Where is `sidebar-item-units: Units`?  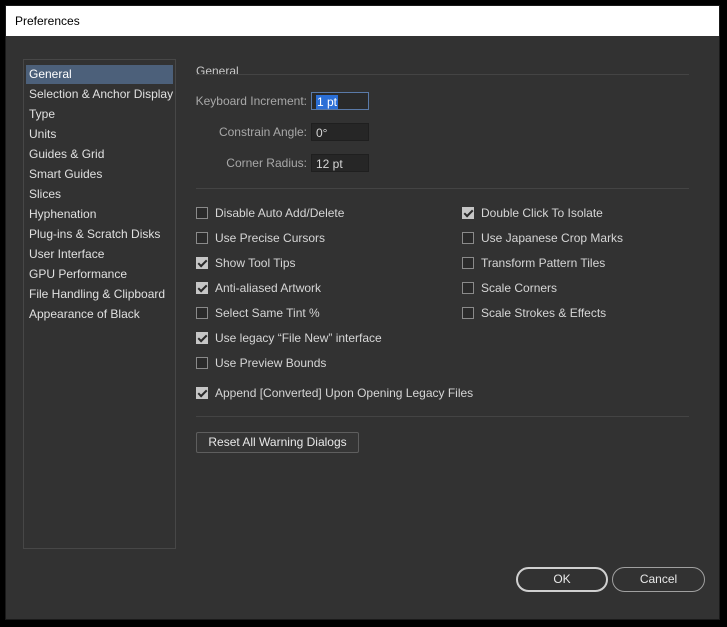 sidebar-item-units: Units is located at coordinates (99, 134).